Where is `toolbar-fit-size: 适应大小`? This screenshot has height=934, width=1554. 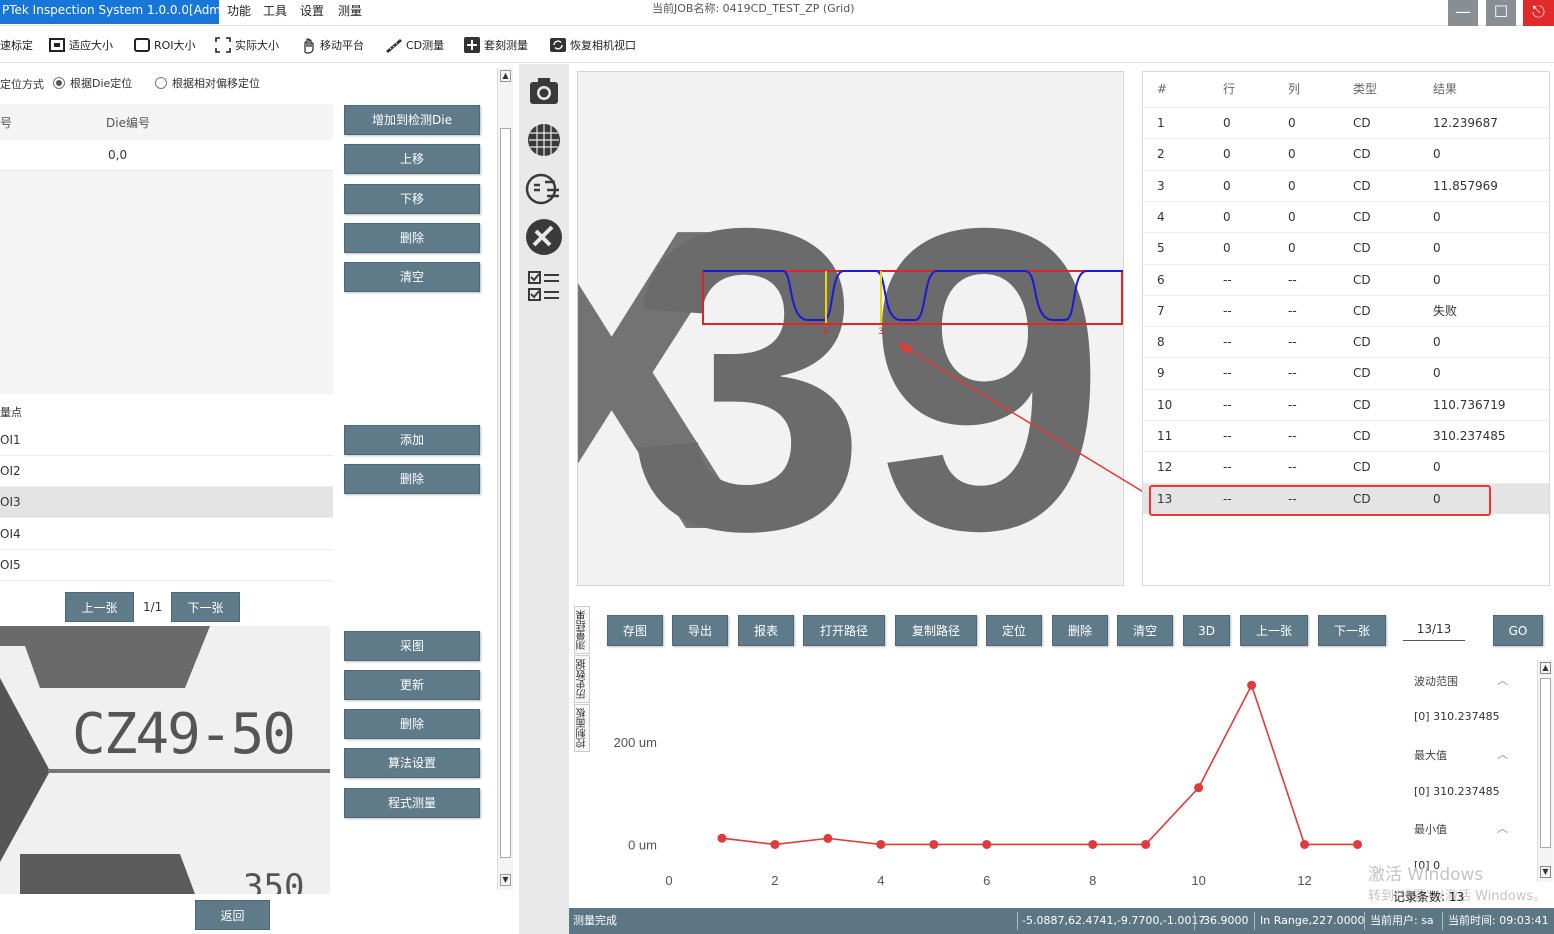
toolbar-fit-size: 适应大小 is located at coordinates (80, 45).